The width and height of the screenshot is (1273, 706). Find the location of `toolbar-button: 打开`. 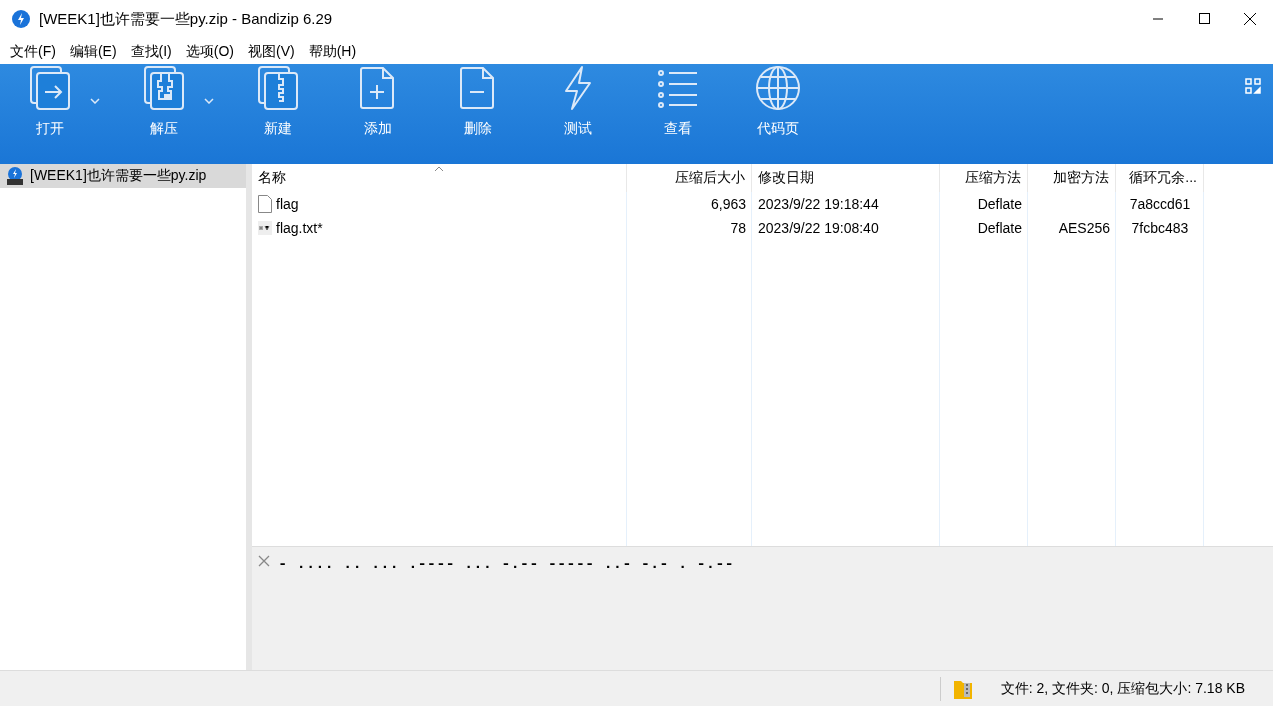

toolbar-button: 打开 is located at coordinates (50, 105).